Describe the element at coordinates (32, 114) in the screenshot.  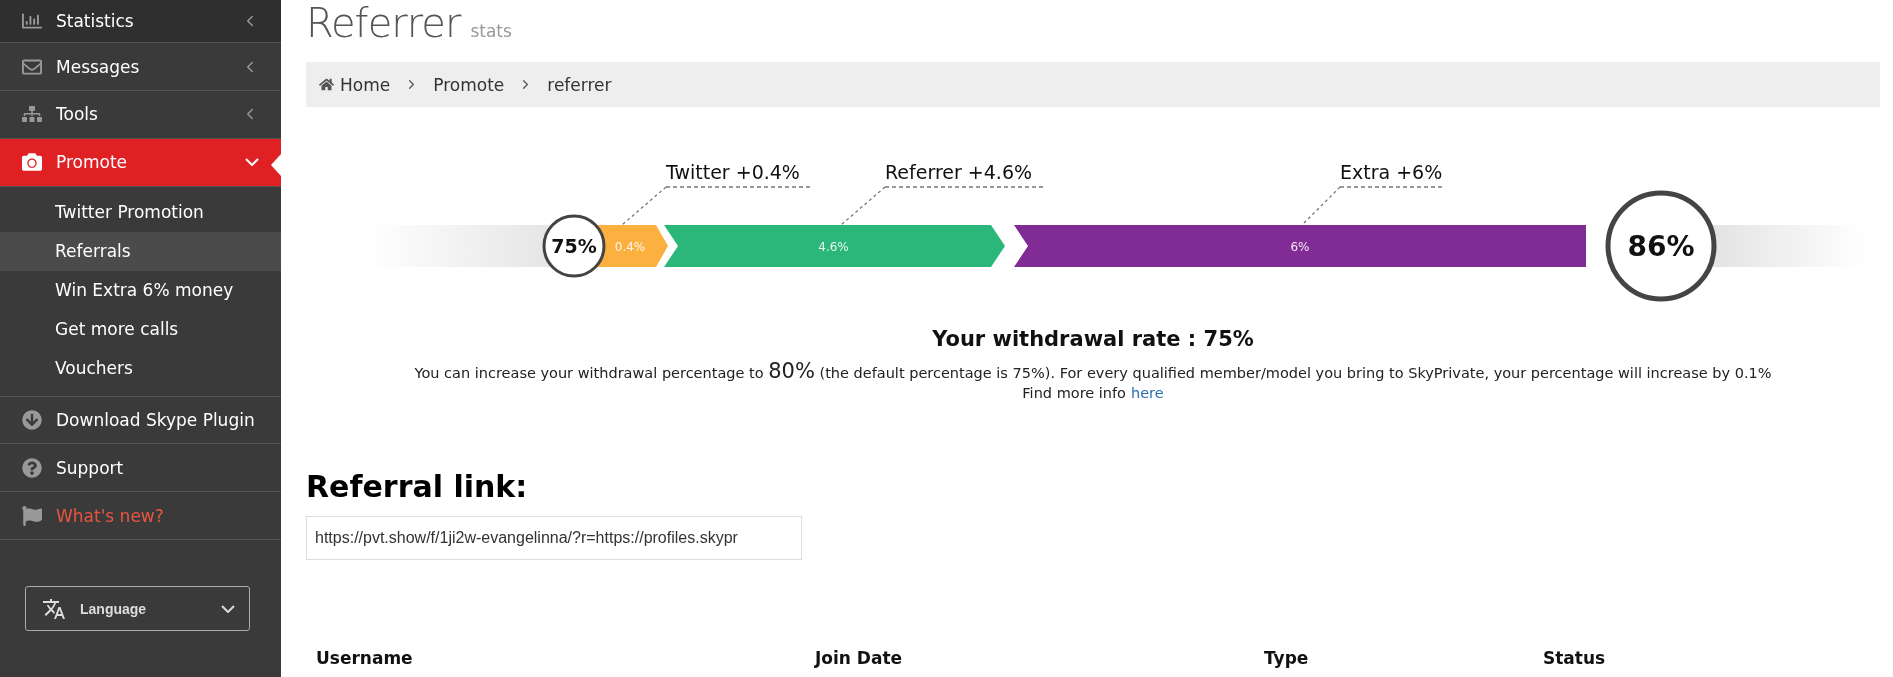
I see `sitemap-icon` at that location.